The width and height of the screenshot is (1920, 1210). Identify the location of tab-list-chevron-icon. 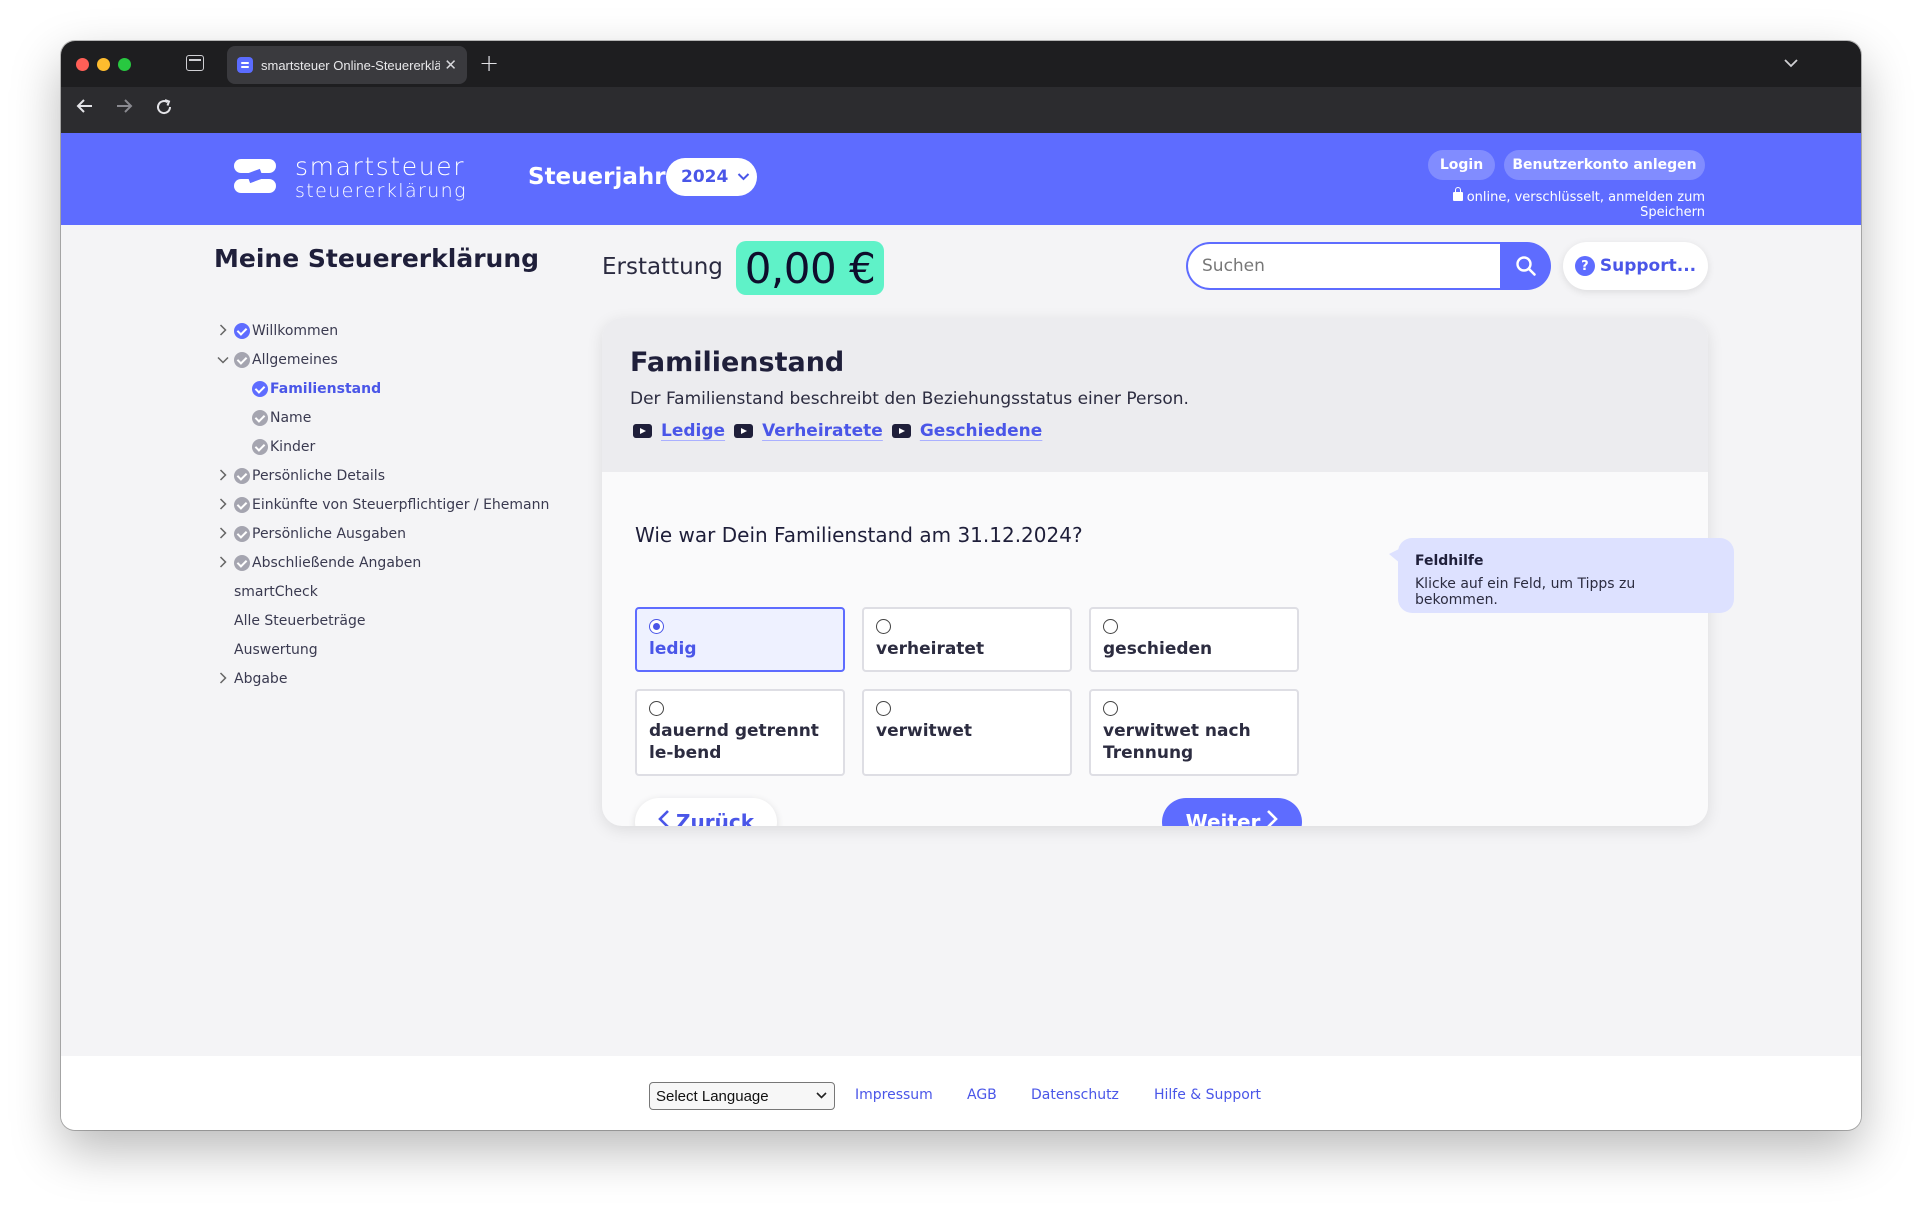
(1791, 62).